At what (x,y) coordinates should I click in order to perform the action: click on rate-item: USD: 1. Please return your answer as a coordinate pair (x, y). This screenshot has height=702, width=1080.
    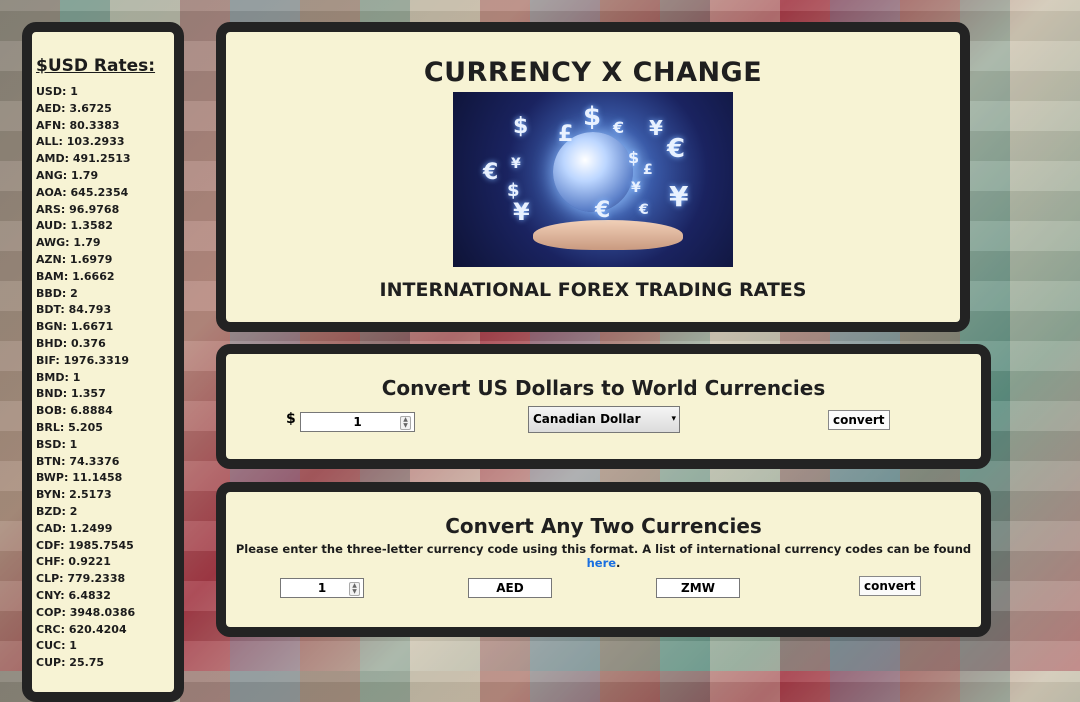
    Looking at the image, I should click on (57, 91).